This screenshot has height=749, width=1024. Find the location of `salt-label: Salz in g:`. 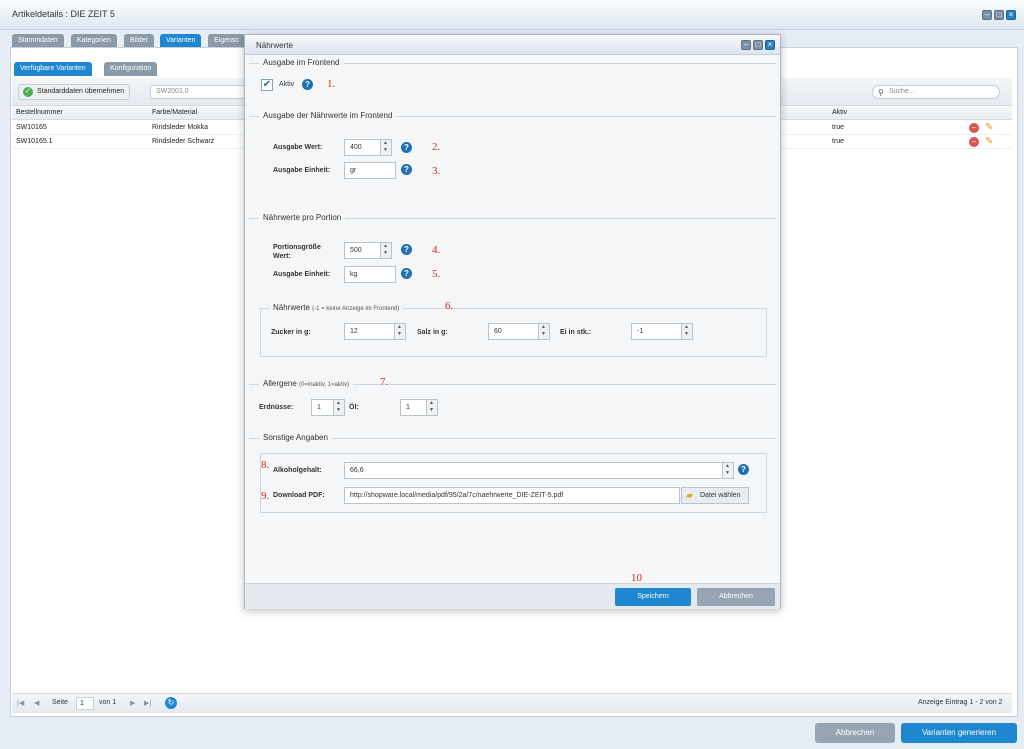

salt-label: Salz in g: is located at coordinates (432, 332).